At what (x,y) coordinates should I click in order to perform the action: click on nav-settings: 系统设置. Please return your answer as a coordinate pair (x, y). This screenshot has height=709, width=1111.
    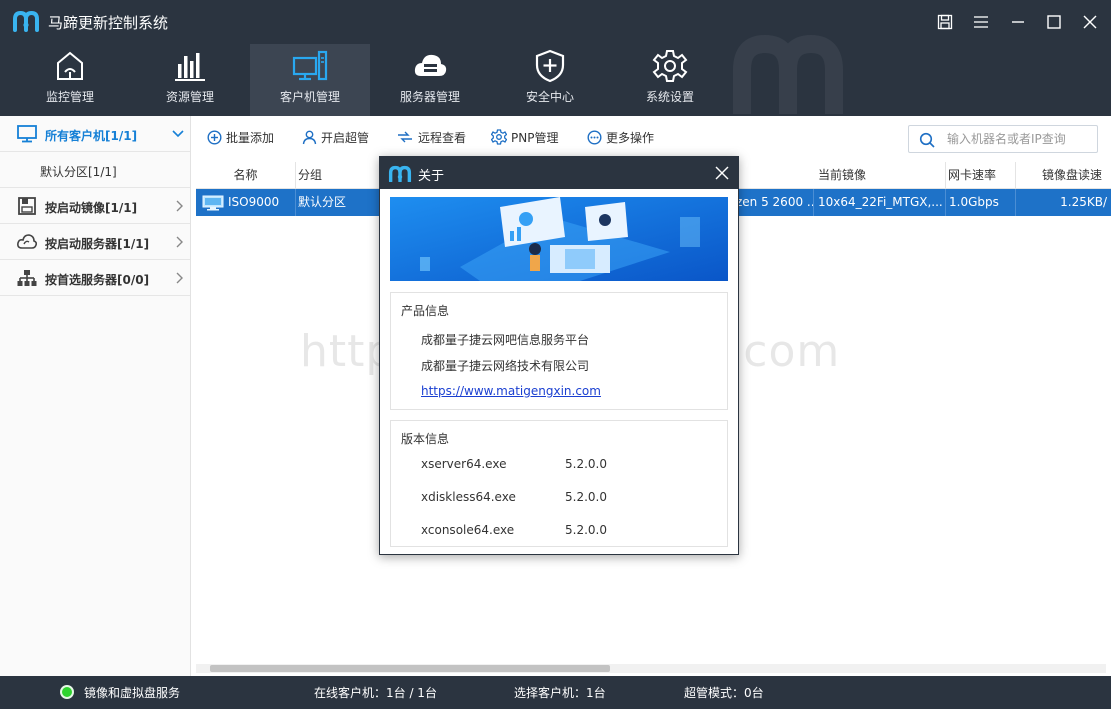
    Looking at the image, I should click on (670, 80).